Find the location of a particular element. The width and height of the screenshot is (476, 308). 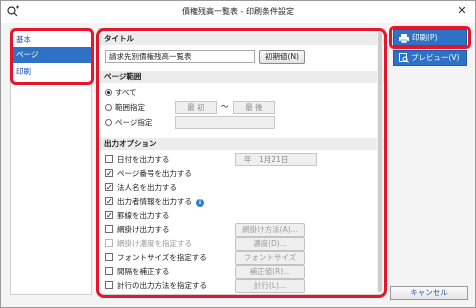

cancel-button: キャンセル is located at coordinates (429, 293).